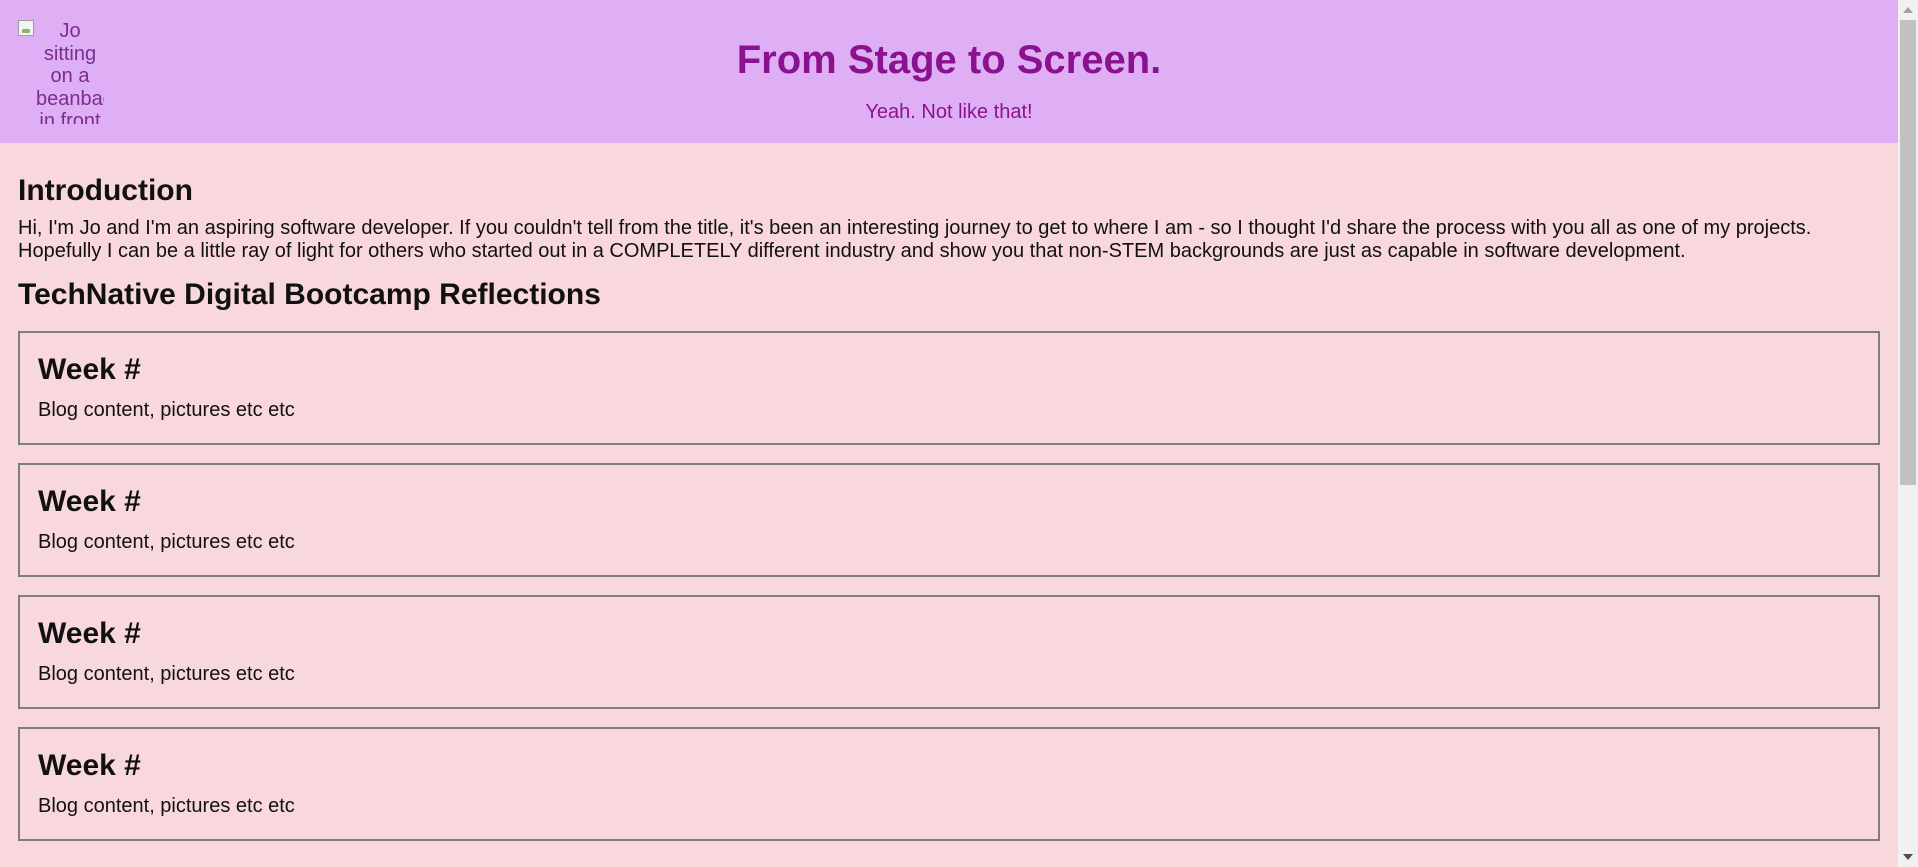 The height and width of the screenshot is (867, 1918). I want to click on scroll-up-arrow-icon, so click(1908, 10).